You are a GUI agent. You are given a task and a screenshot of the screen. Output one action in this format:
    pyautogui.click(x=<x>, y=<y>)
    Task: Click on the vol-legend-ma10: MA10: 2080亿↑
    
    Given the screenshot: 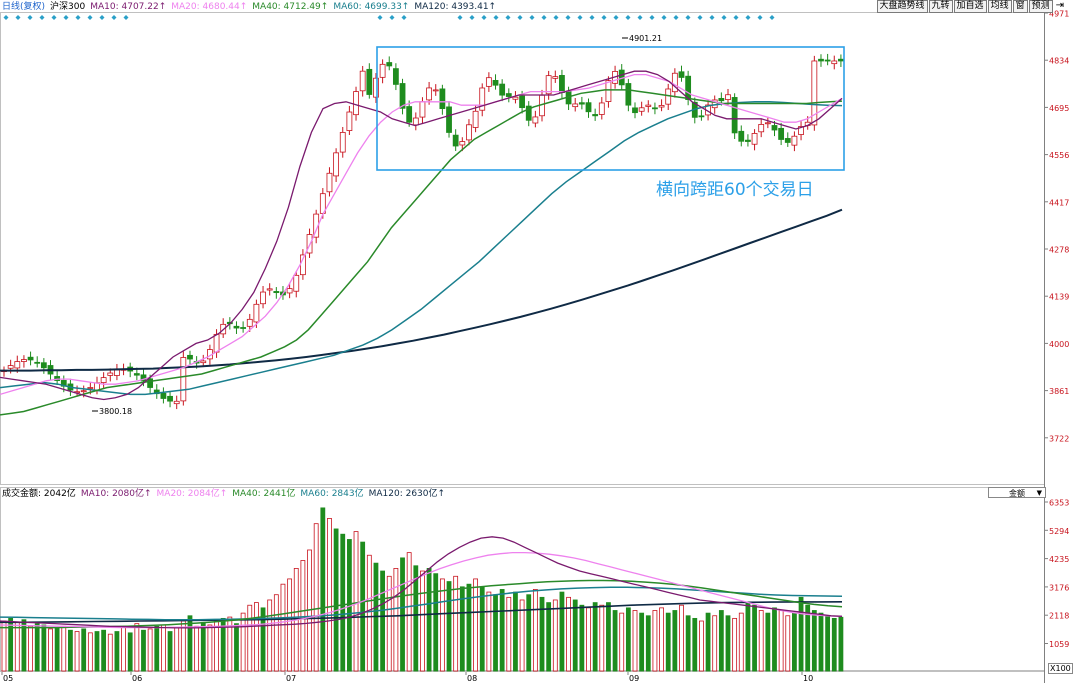 What is the action you would take?
    pyautogui.click(x=116, y=494)
    